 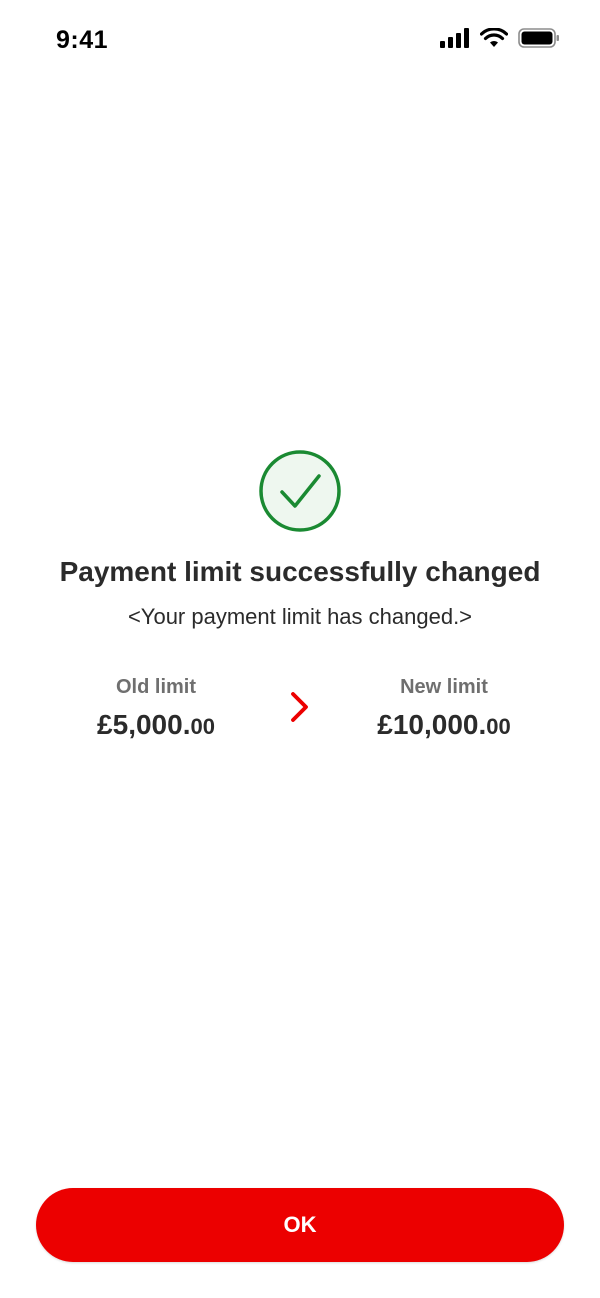 What do you see at coordinates (300, 491) in the screenshot?
I see `check-circle-icon` at bounding box center [300, 491].